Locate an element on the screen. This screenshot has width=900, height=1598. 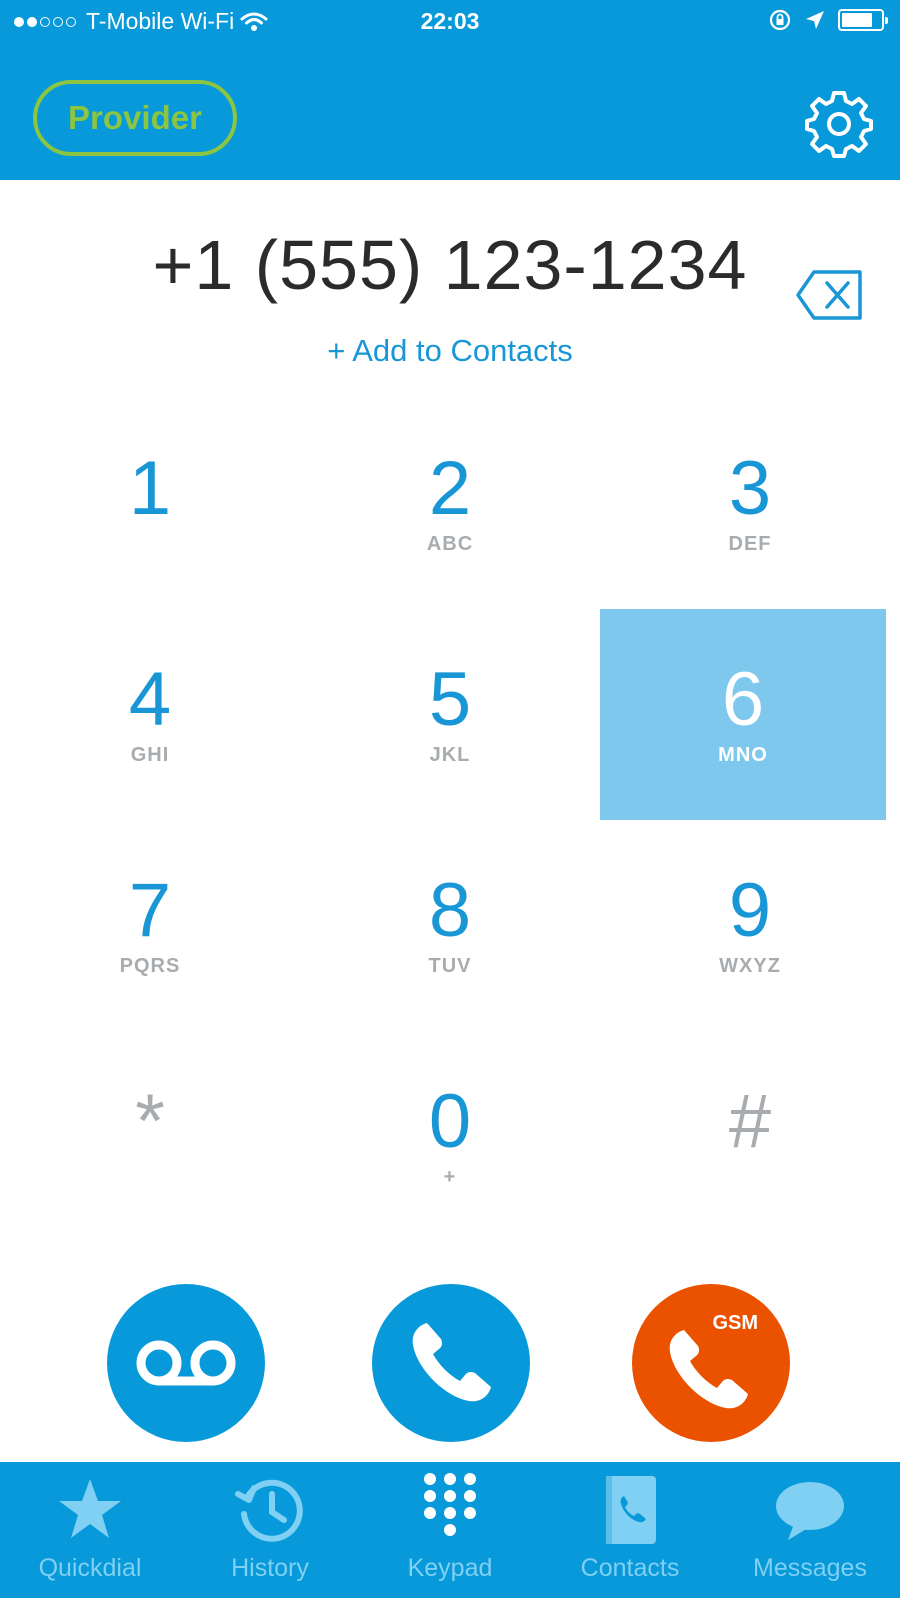
app-header: T-Mobile Wi-Fi 22:03 Provider is located at coordinates (450, 90).